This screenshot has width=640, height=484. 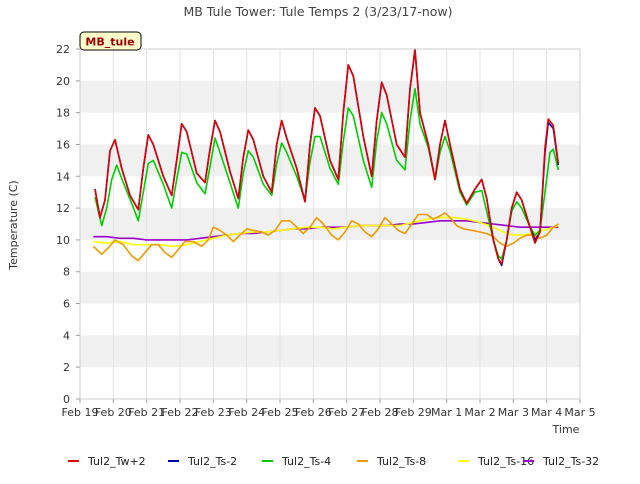 I want to click on x-tick-label: Feb 21, so click(x=146, y=412).